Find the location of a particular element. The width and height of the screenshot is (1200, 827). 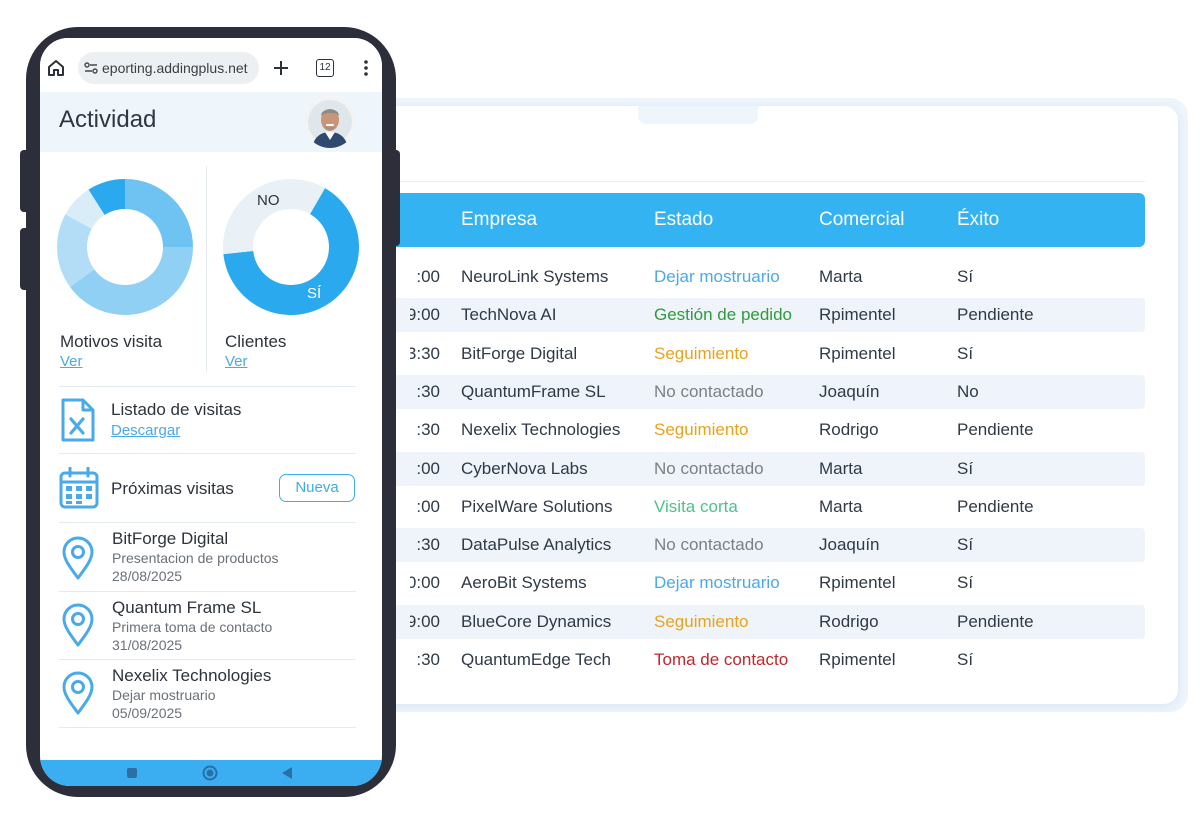

site-settings-icon is located at coordinates (91, 68).